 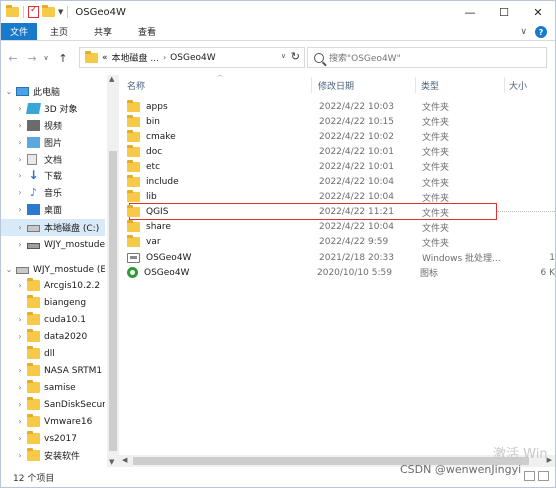 I want to click on nav-item: biangeng, so click(x=53, y=302).